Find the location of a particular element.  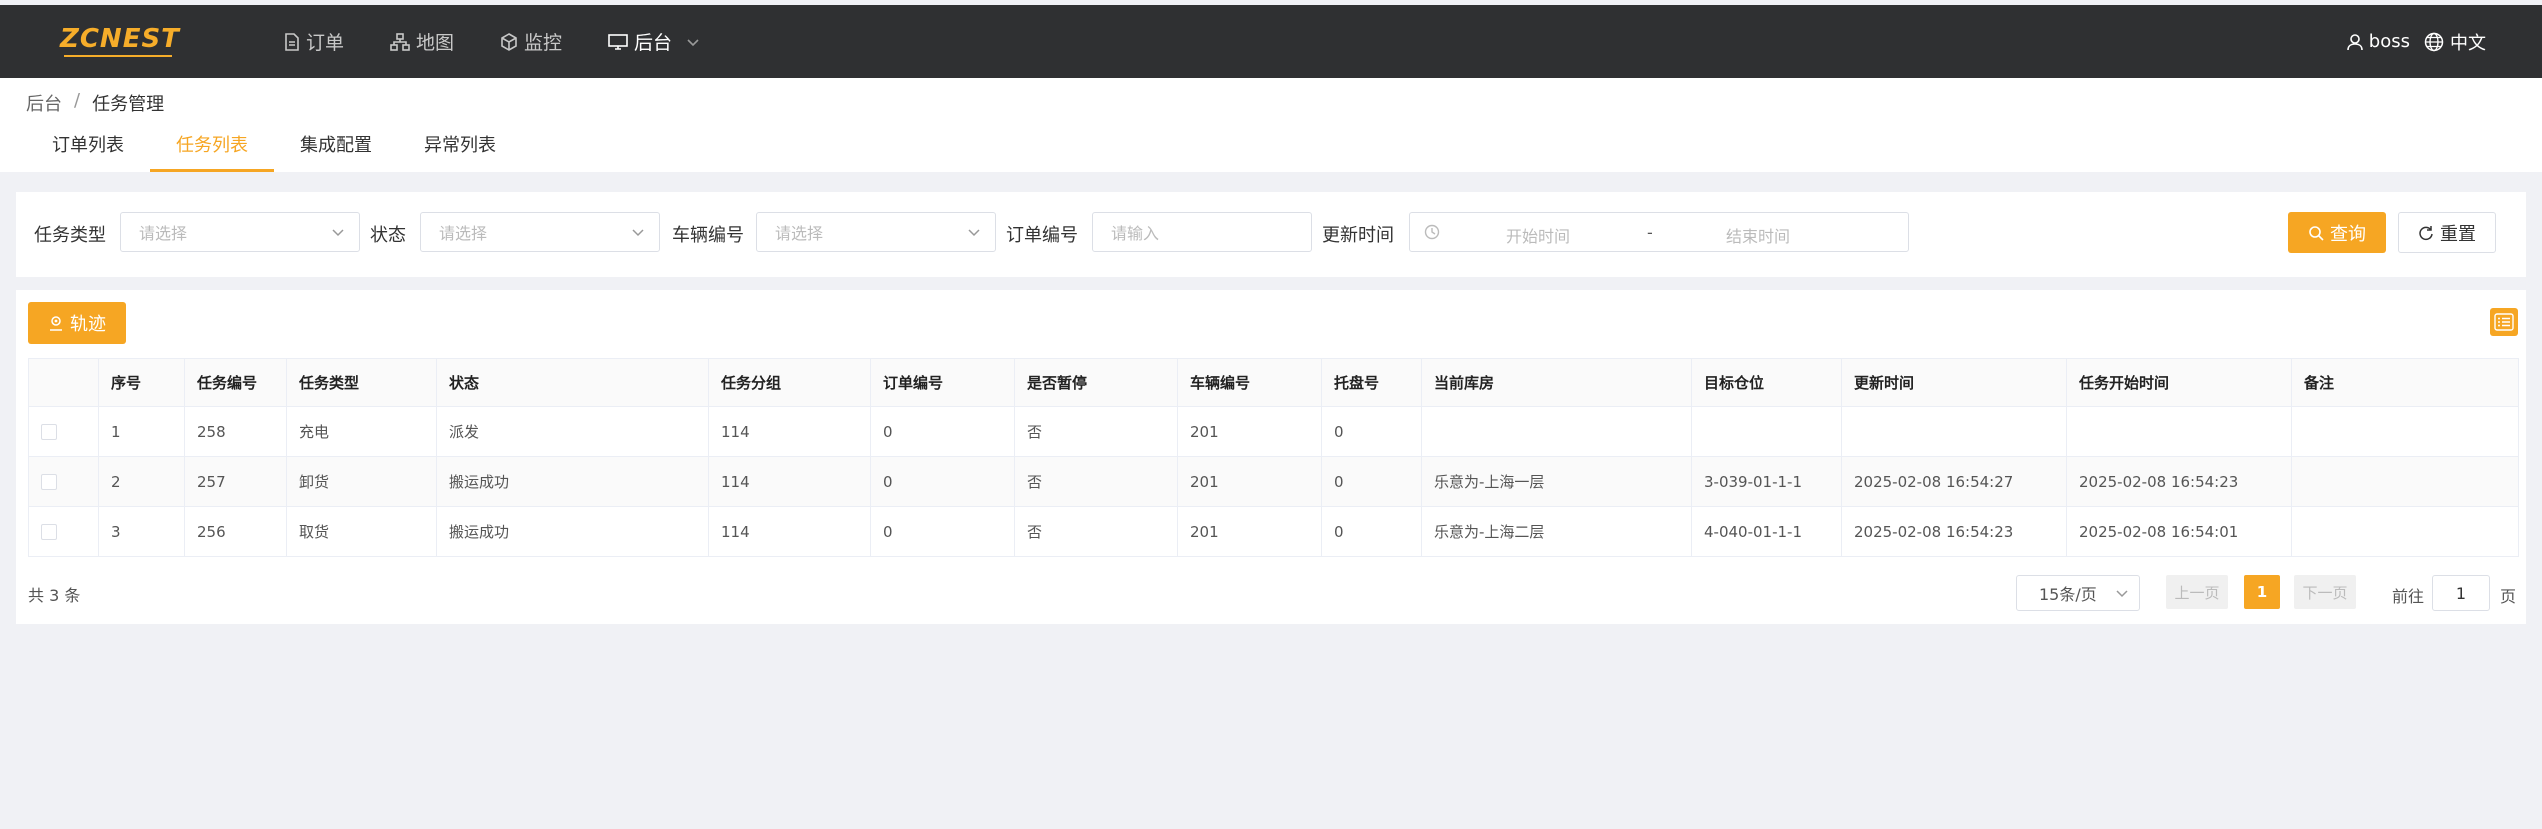

col-header: 当前库房 is located at coordinates (1556, 382).